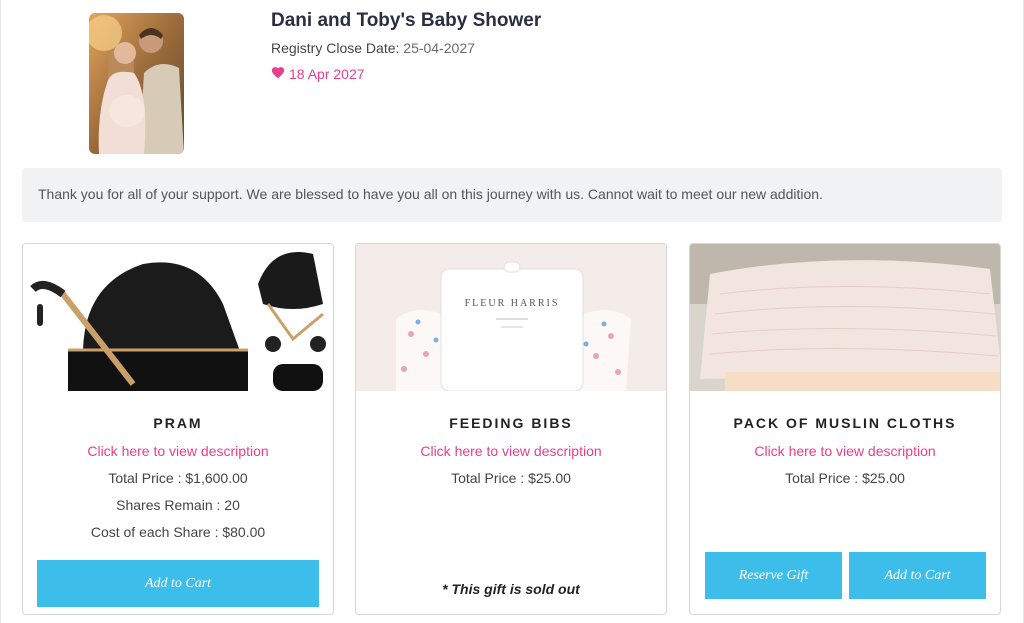 The height and width of the screenshot is (623, 1024). I want to click on sold-out-notice: * This gift is sold out, so click(511, 589).